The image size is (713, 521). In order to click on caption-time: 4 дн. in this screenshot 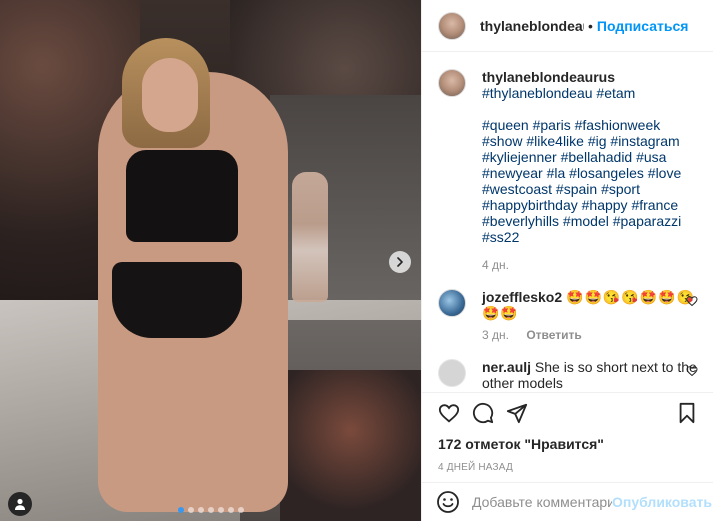, I will do `click(590, 265)`.